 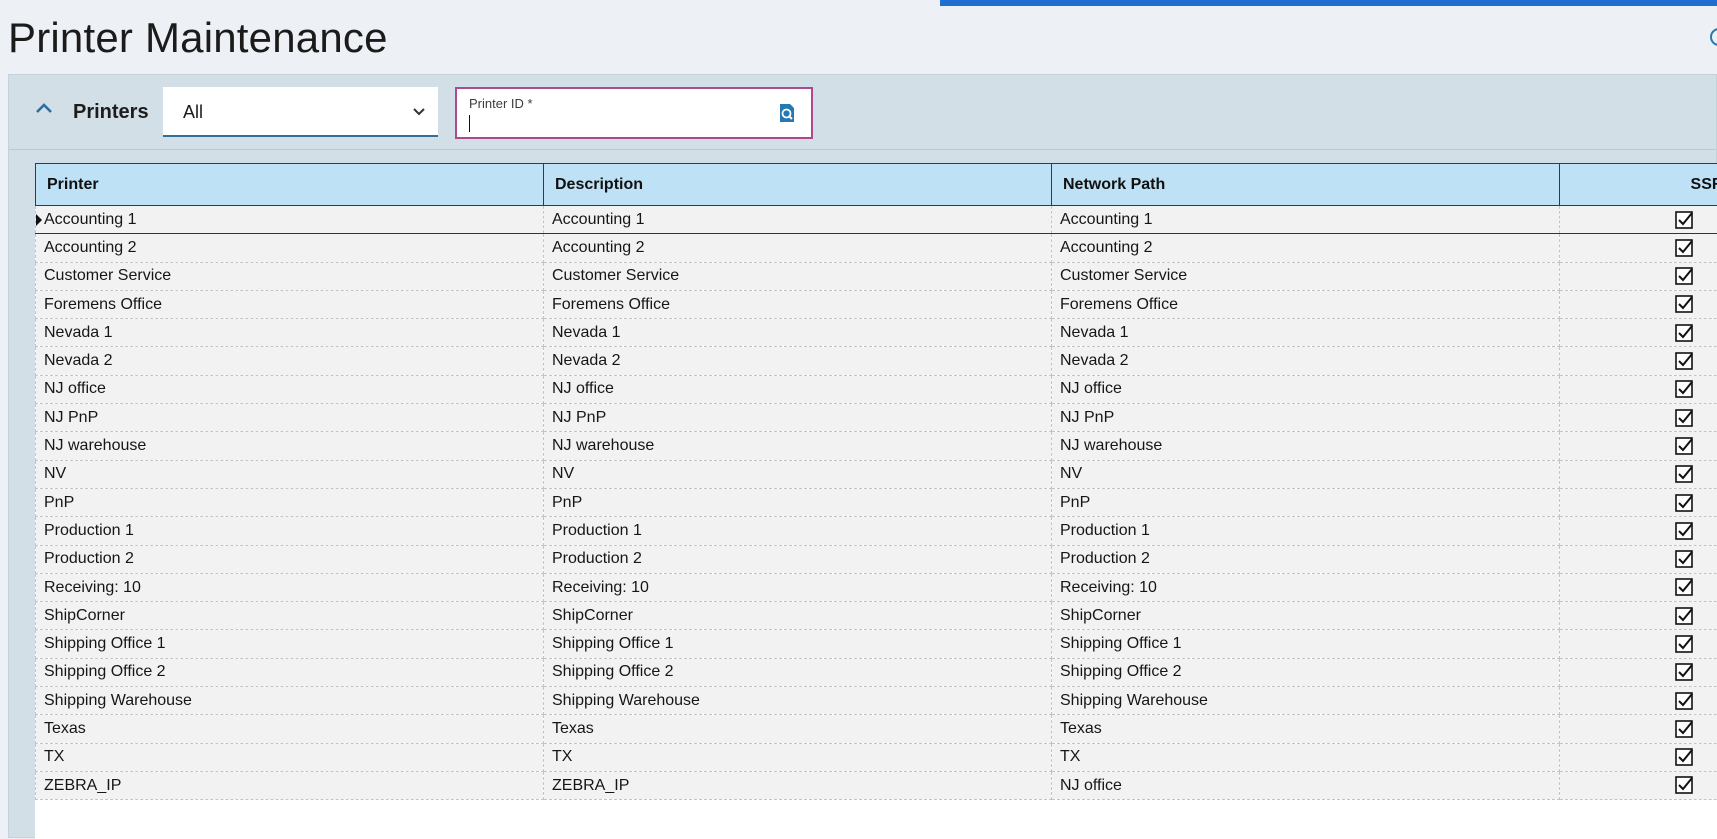 What do you see at coordinates (290, 446) in the screenshot?
I see `cell-printer: NJ warehouse` at bounding box center [290, 446].